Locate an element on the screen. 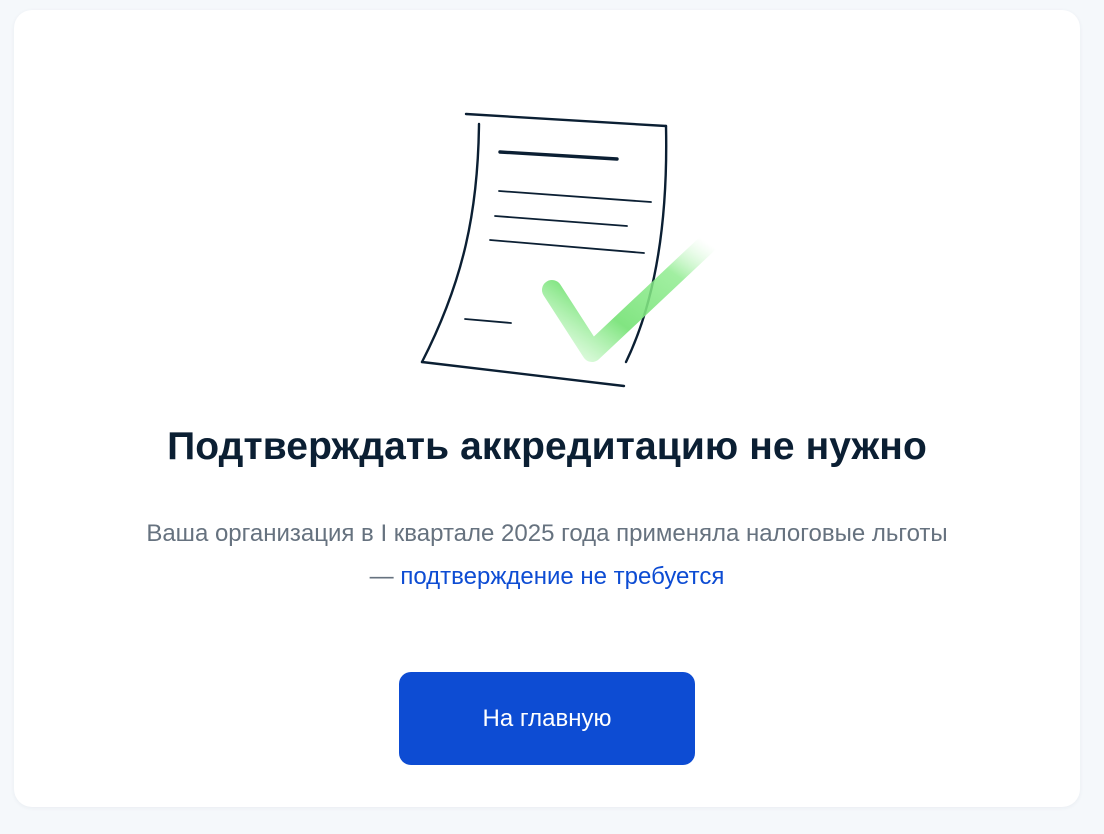 Image resolution: width=1104 pixels, height=834 pixels. description-dash: — is located at coordinates (385, 576).